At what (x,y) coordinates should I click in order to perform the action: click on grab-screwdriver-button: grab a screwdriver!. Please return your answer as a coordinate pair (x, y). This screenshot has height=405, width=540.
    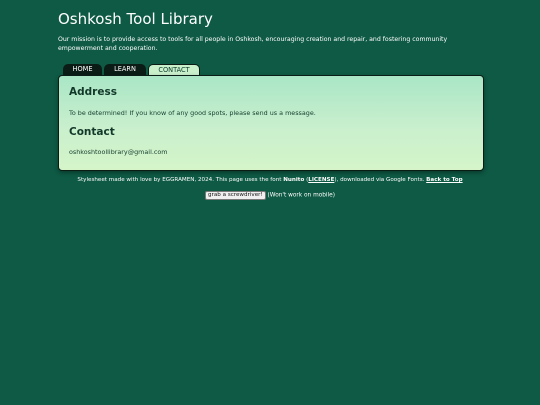
    Looking at the image, I should click on (235, 195).